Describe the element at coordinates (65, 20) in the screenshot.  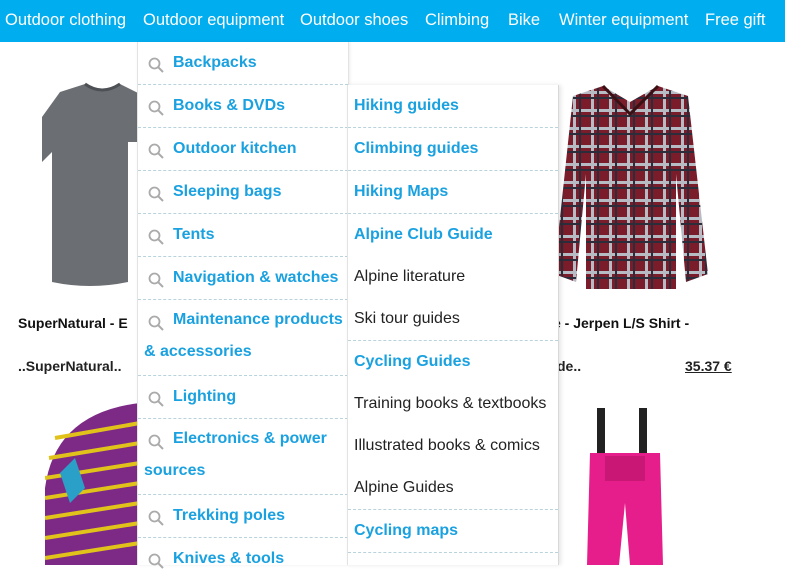
I see `nav-outdoor-clothing: Outdoor clothing` at that location.